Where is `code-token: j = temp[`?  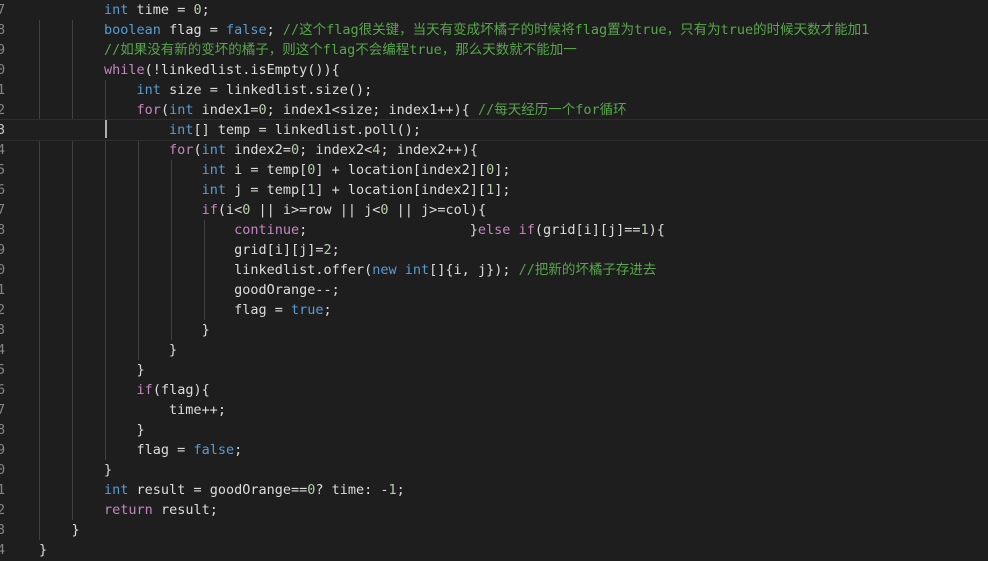
code-token: j = temp[ is located at coordinates (266, 190).